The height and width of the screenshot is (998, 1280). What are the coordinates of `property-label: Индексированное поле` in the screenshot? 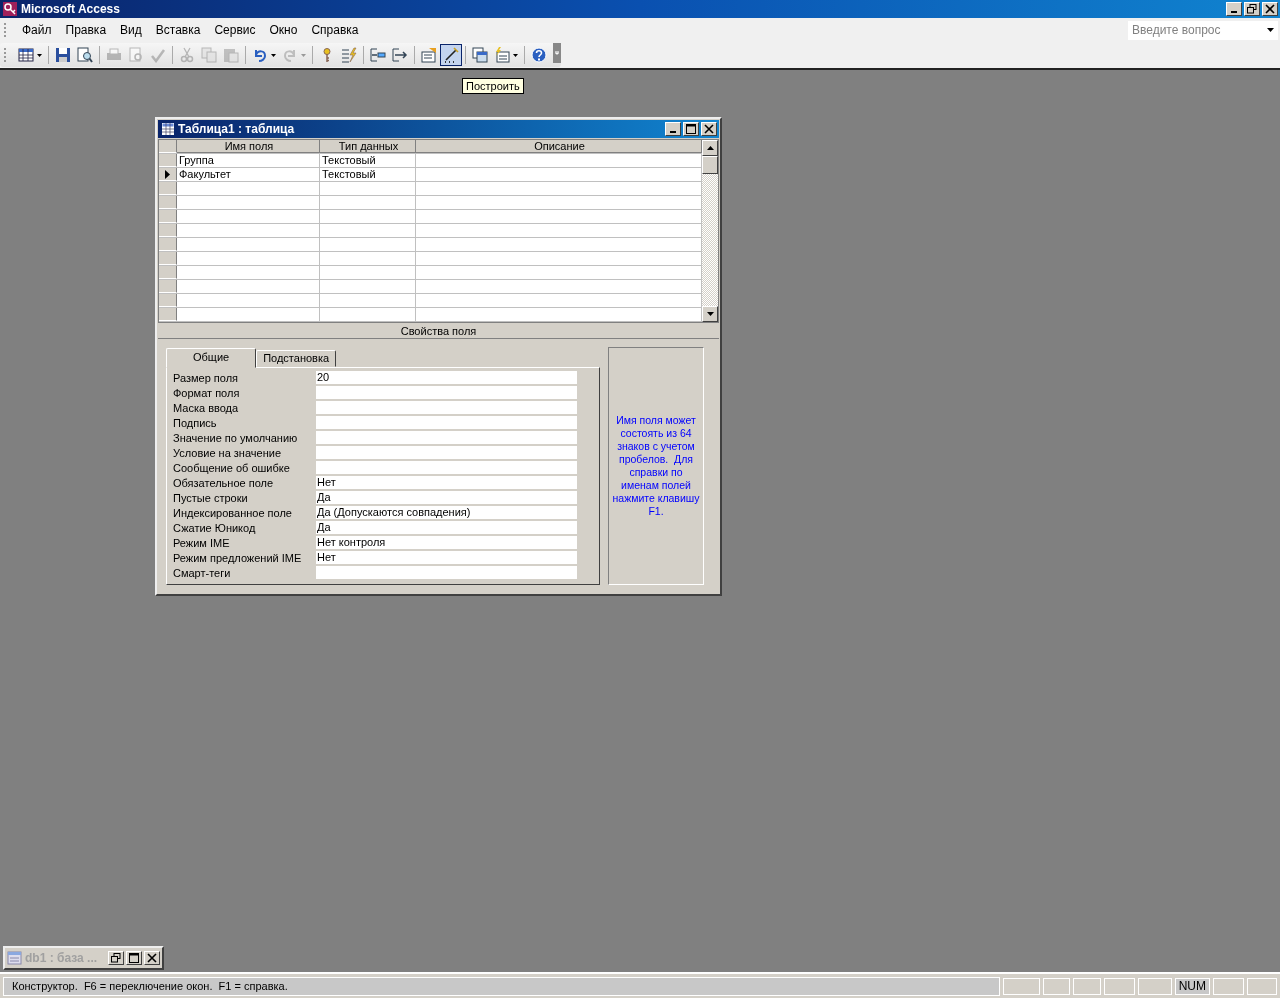 It's located at (233, 512).